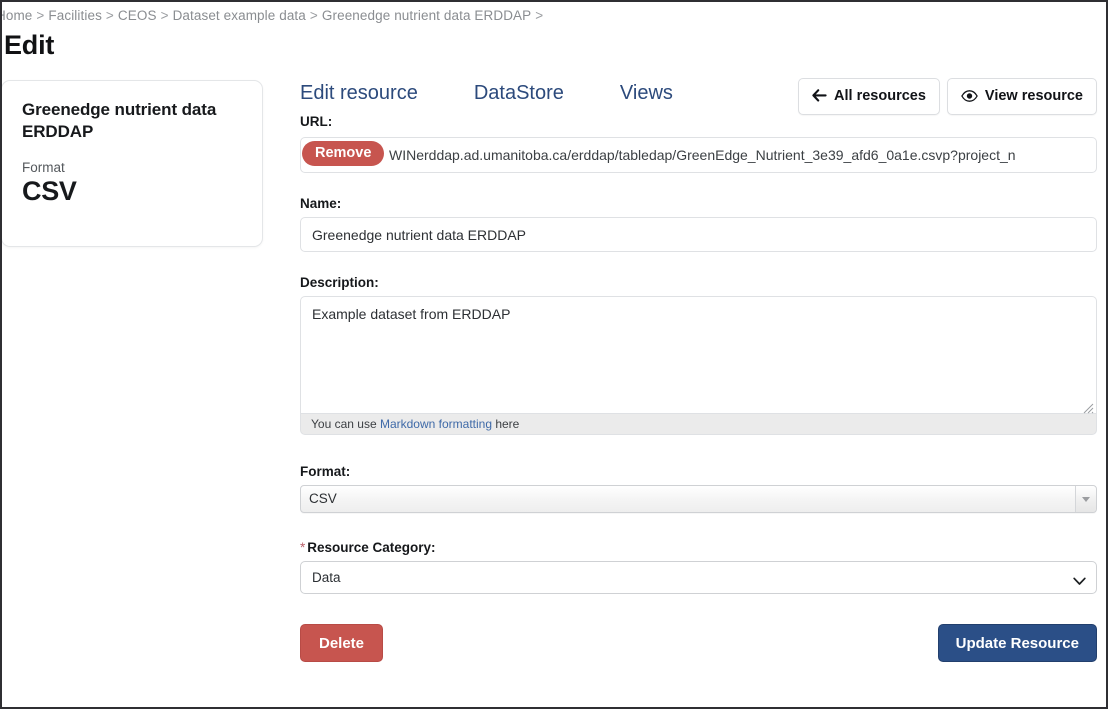 The height and width of the screenshot is (709, 1108). I want to click on resource-category-select: Data, so click(698, 577).